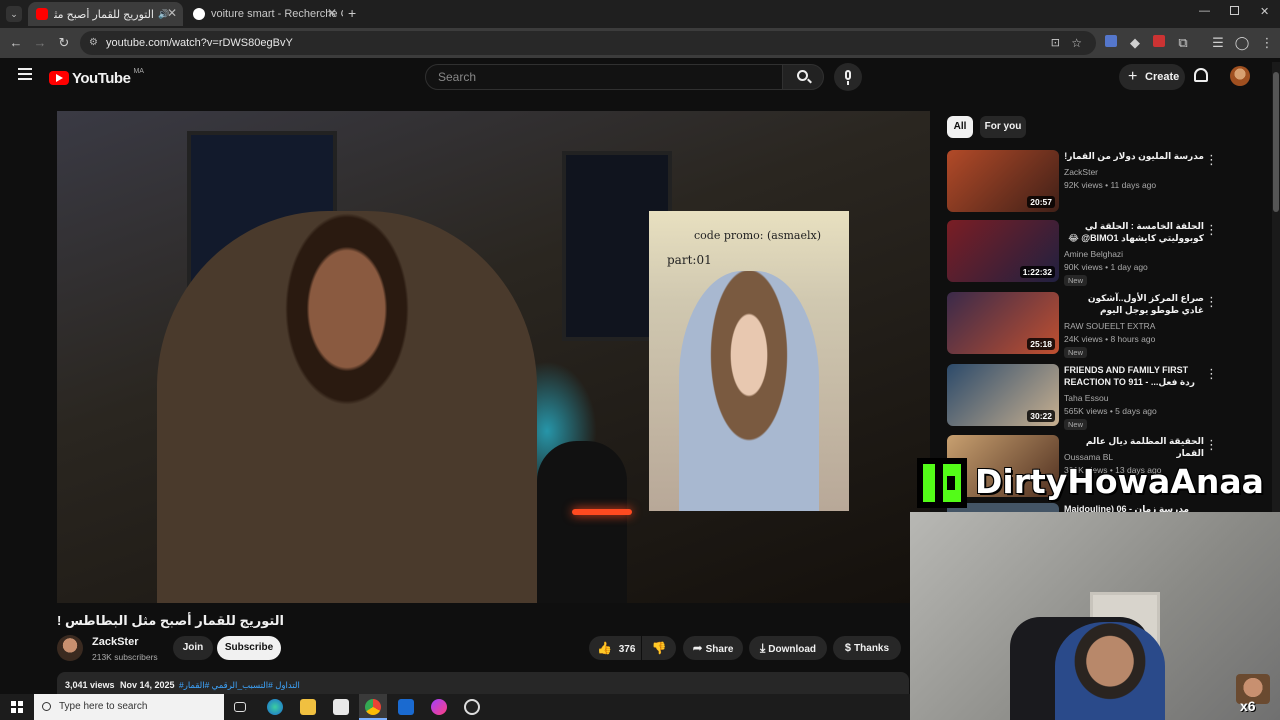  I want to click on extension-red-icon, so click(1159, 43).